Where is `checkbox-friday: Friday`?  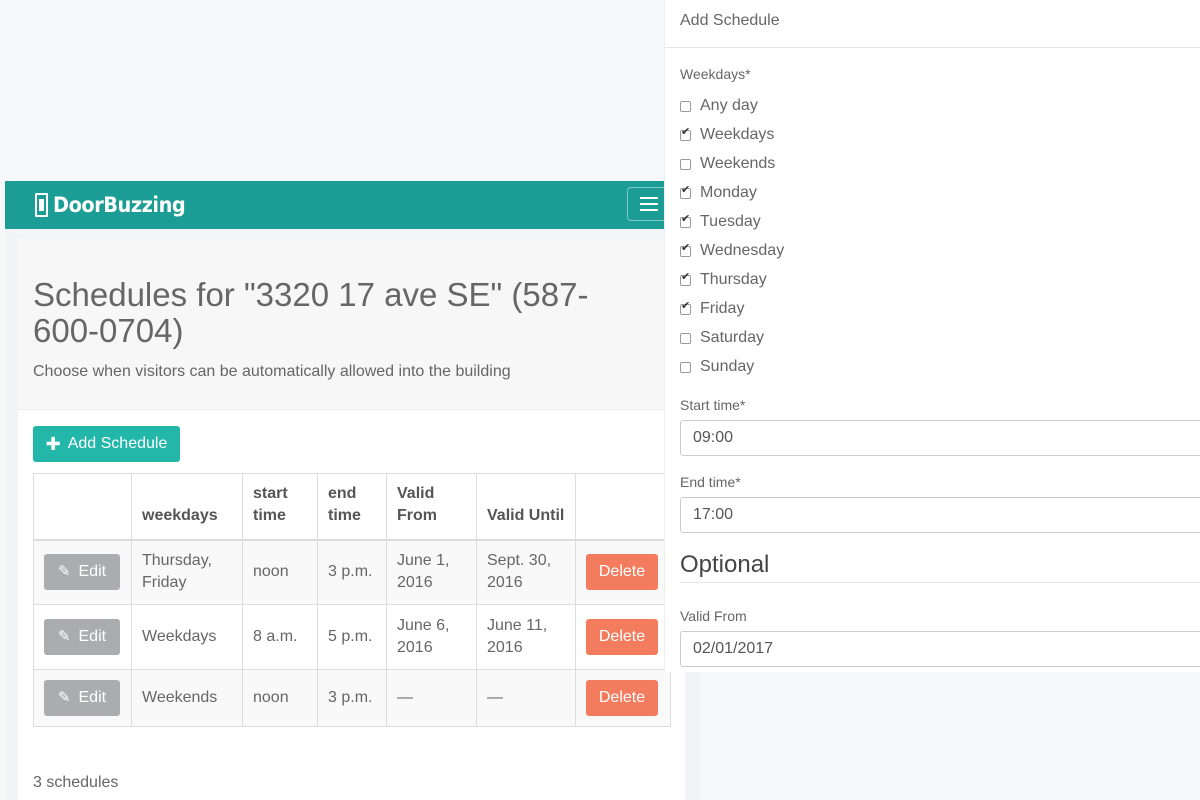 checkbox-friday: Friday is located at coordinates (712, 309).